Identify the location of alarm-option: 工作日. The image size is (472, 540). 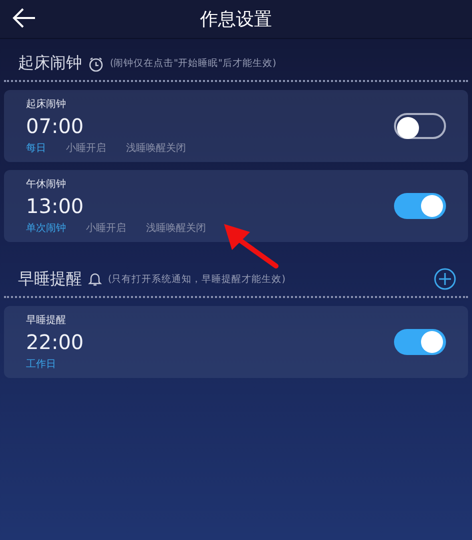
(41, 364).